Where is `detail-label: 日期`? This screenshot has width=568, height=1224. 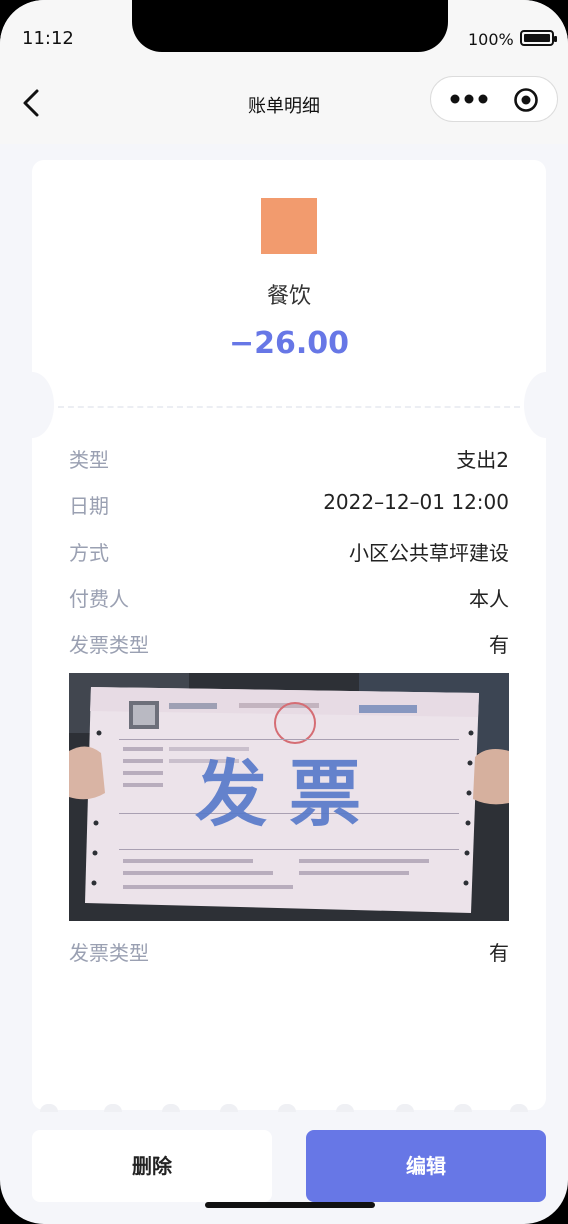 detail-label: 日期 is located at coordinates (89, 506).